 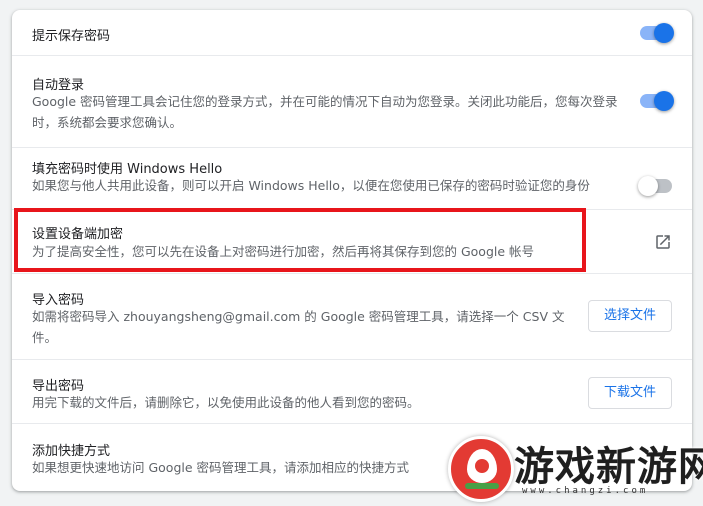 What do you see at coordinates (482, 486) in the screenshot?
I see `logo-stem` at bounding box center [482, 486].